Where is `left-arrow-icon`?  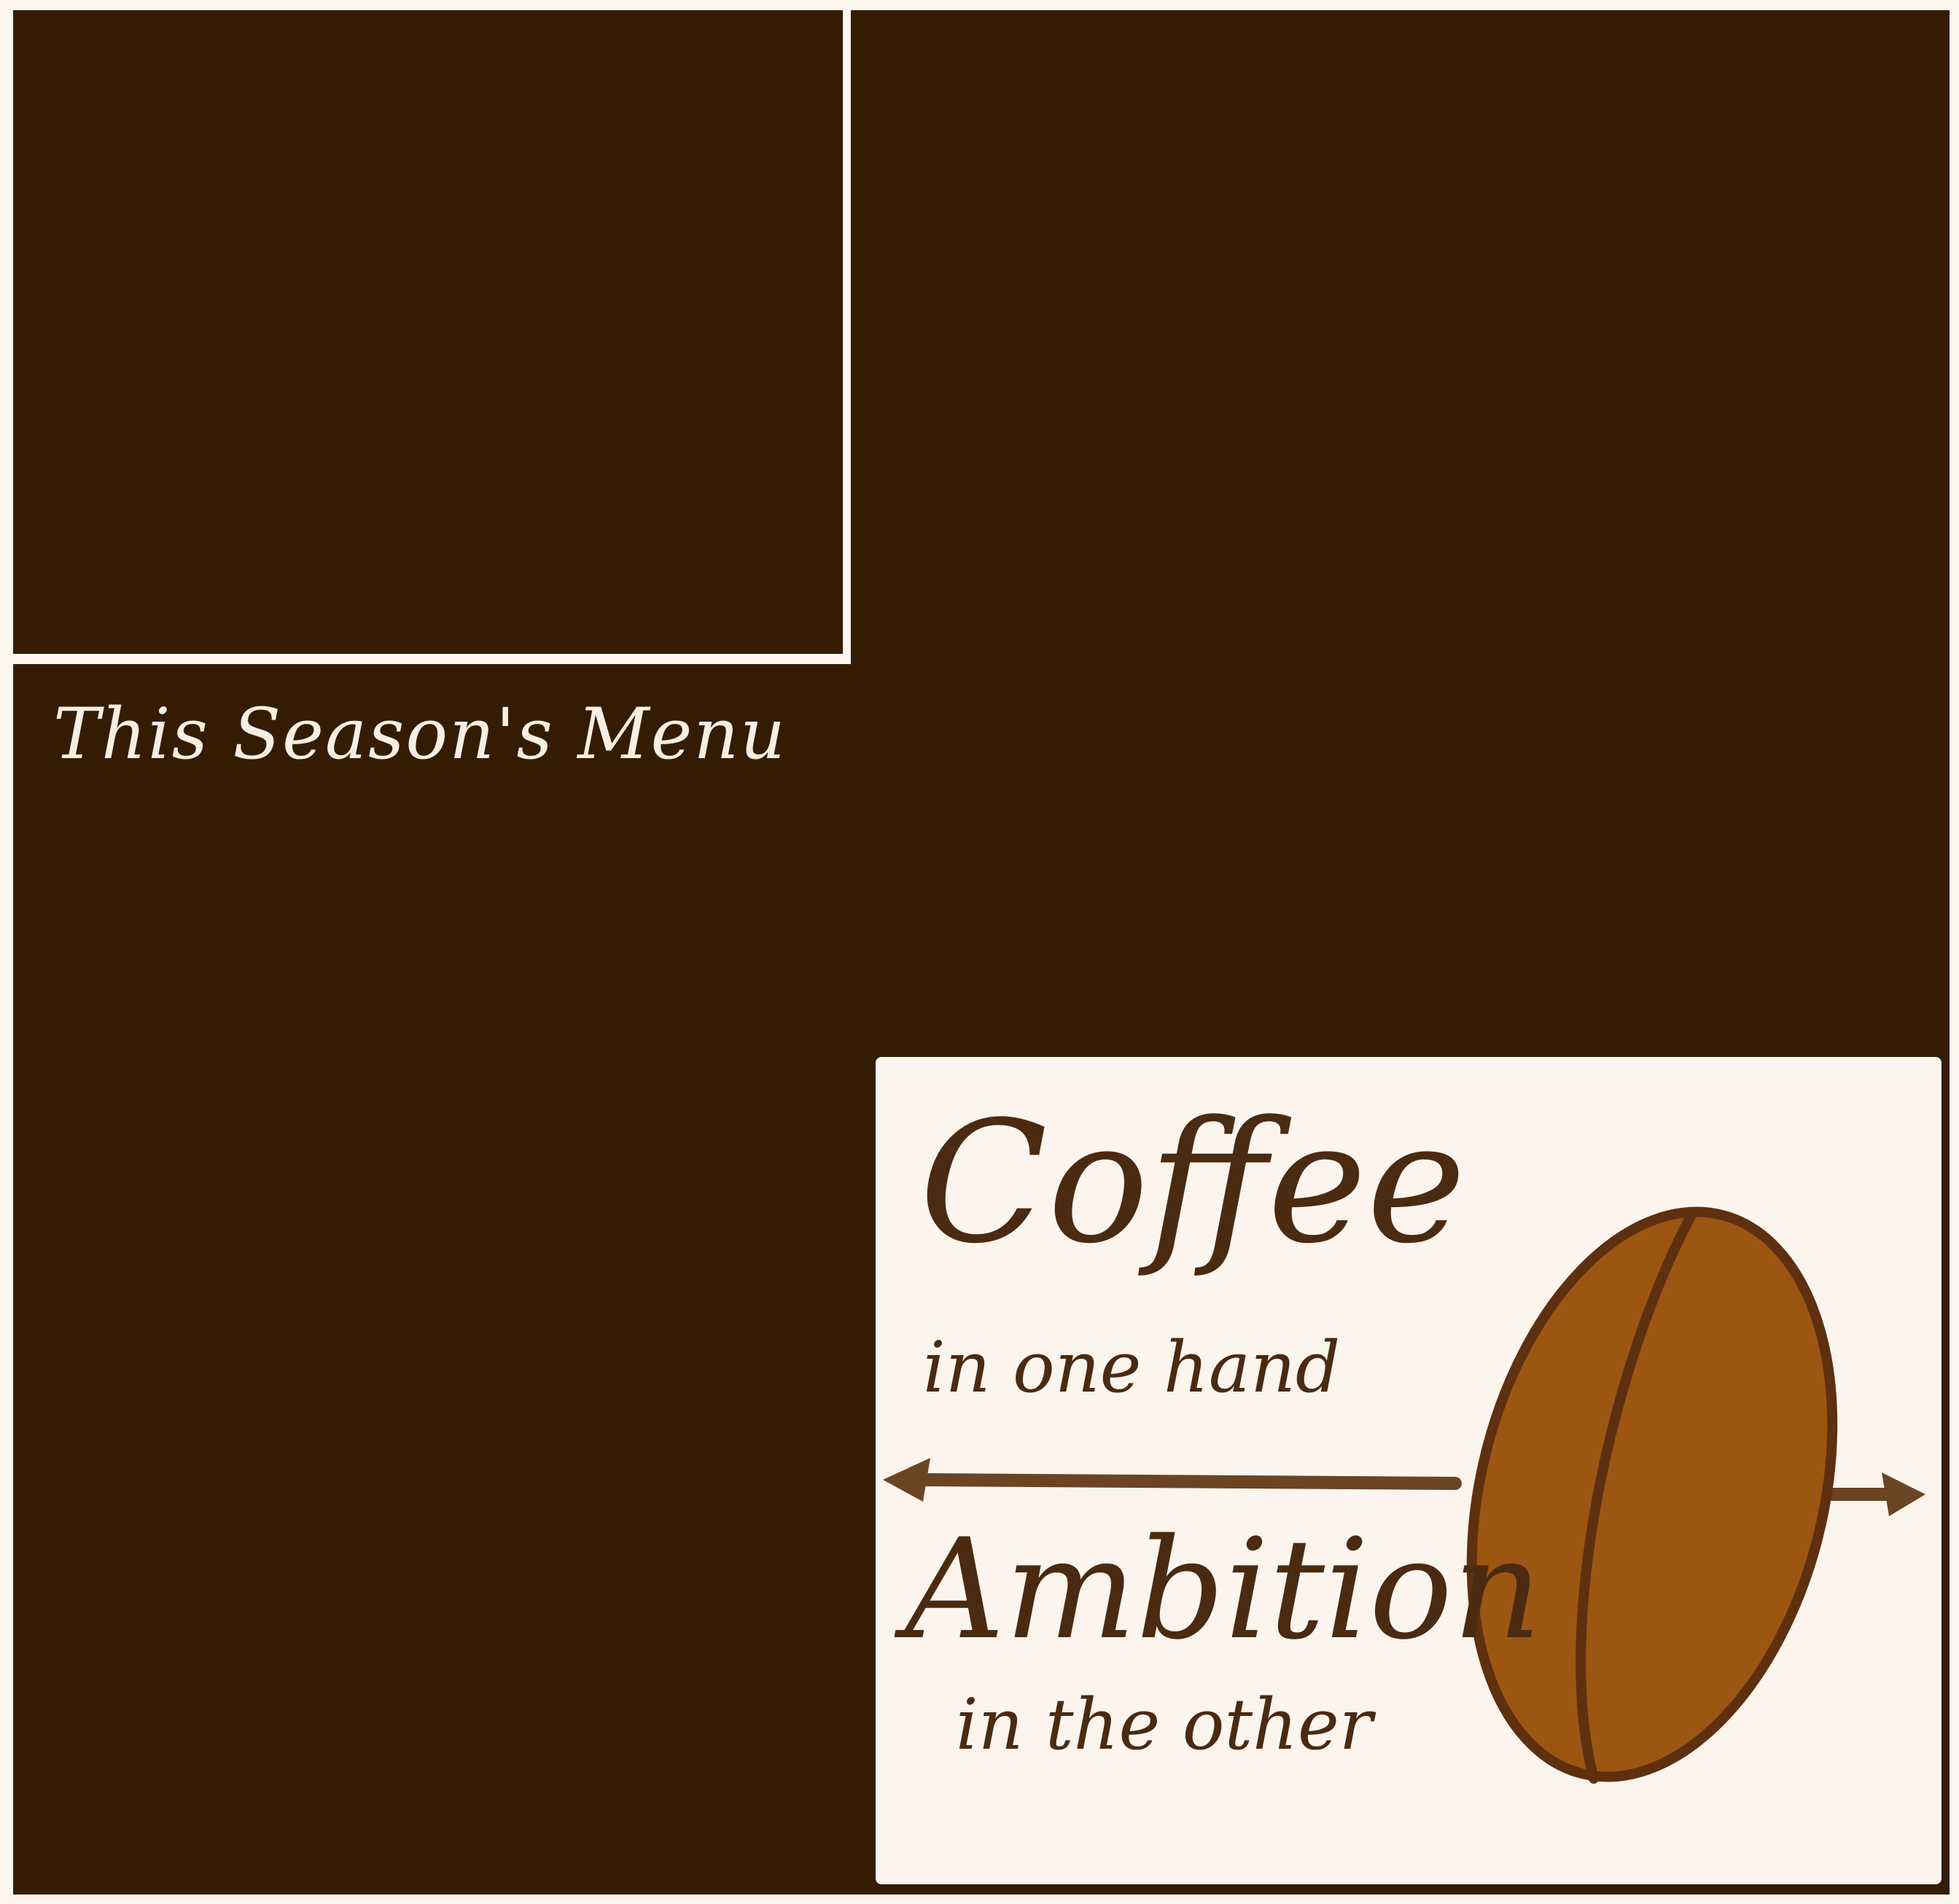 left-arrow-icon is located at coordinates (1172, 1480).